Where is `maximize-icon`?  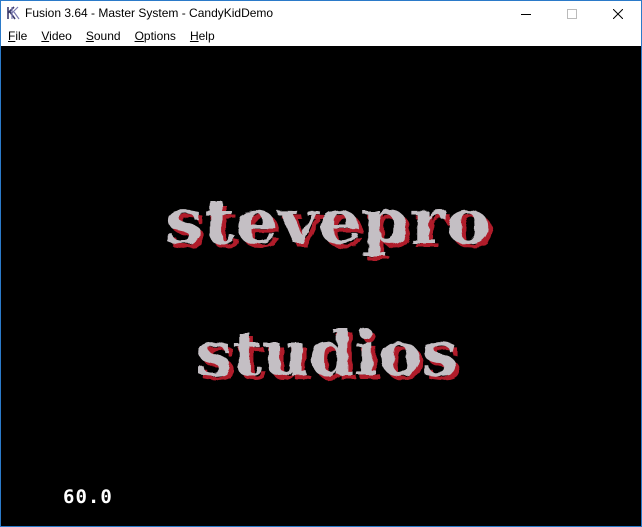
maximize-icon is located at coordinates (572, 14).